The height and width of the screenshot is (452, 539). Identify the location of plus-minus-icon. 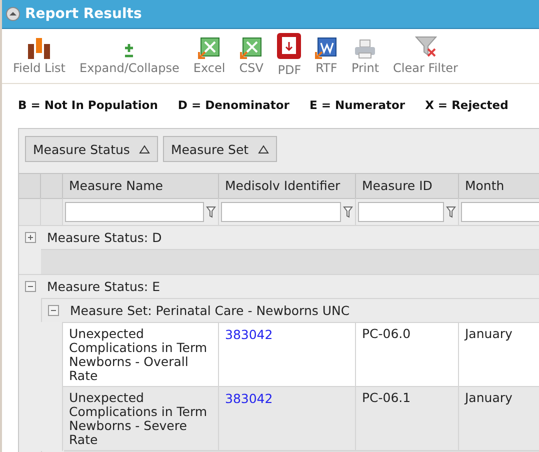
(129, 51).